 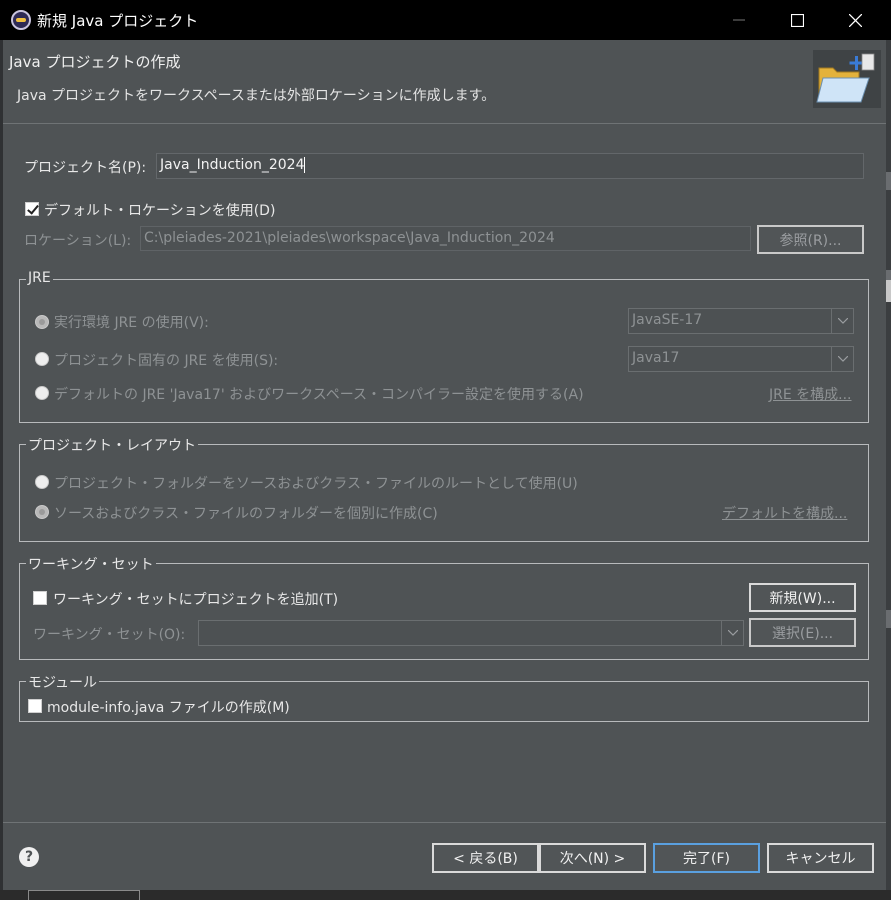 What do you see at coordinates (109, 635) in the screenshot?
I see `working-sets-label: ワーキング・セット(O):` at bounding box center [109, 635].